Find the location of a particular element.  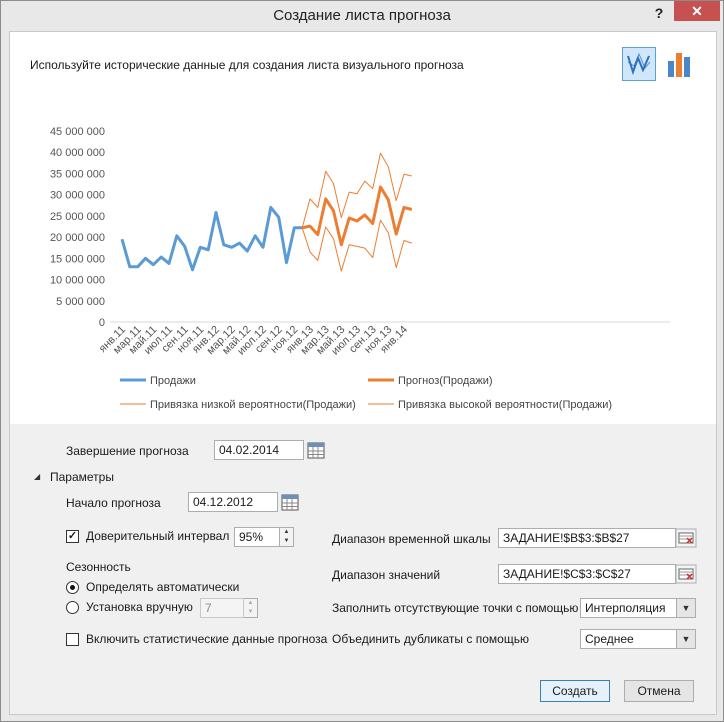

forecast-end-input: 04.02.2014 is located at coordinates (259, 450).